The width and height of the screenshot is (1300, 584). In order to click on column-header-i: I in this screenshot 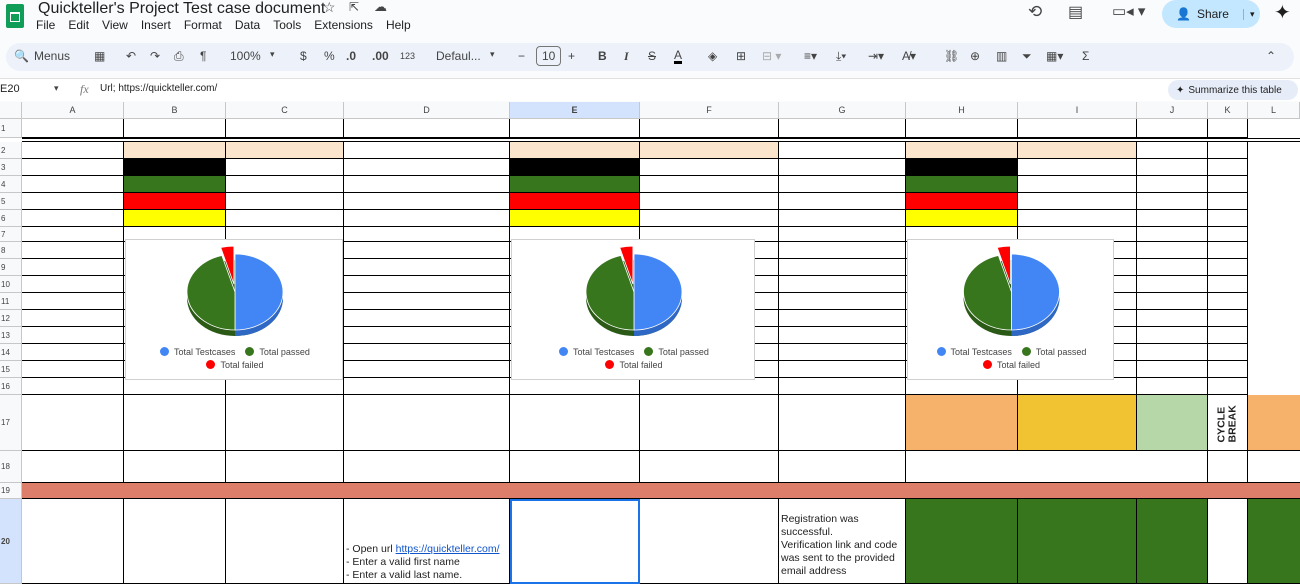, I will do `click(1077, 110)`.